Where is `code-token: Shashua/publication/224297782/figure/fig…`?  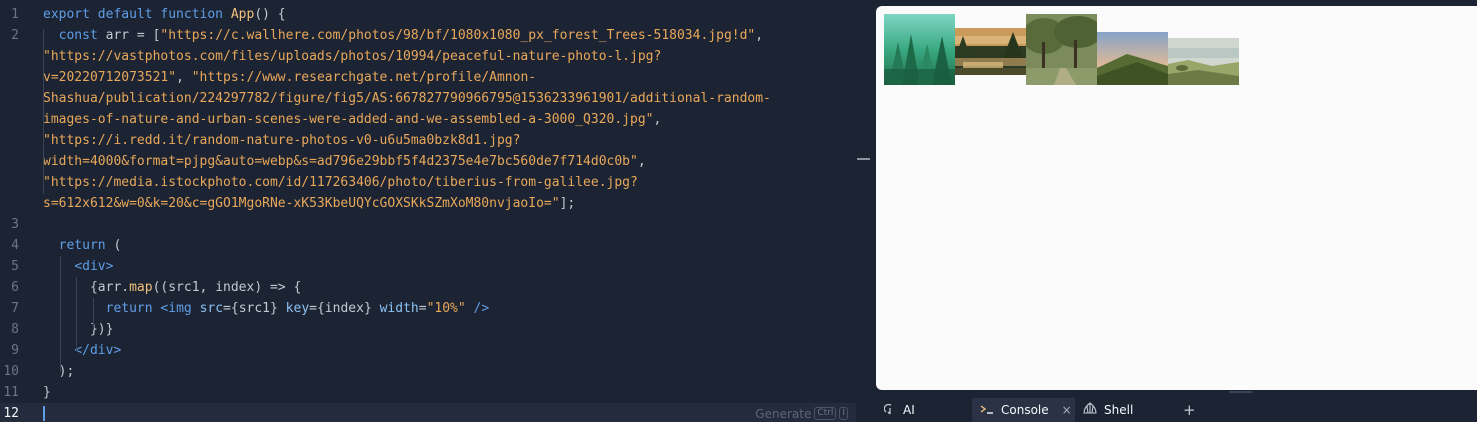 code-token: Shashua/publication/224297782/figure/fig… is located at coordinates (407, 98).